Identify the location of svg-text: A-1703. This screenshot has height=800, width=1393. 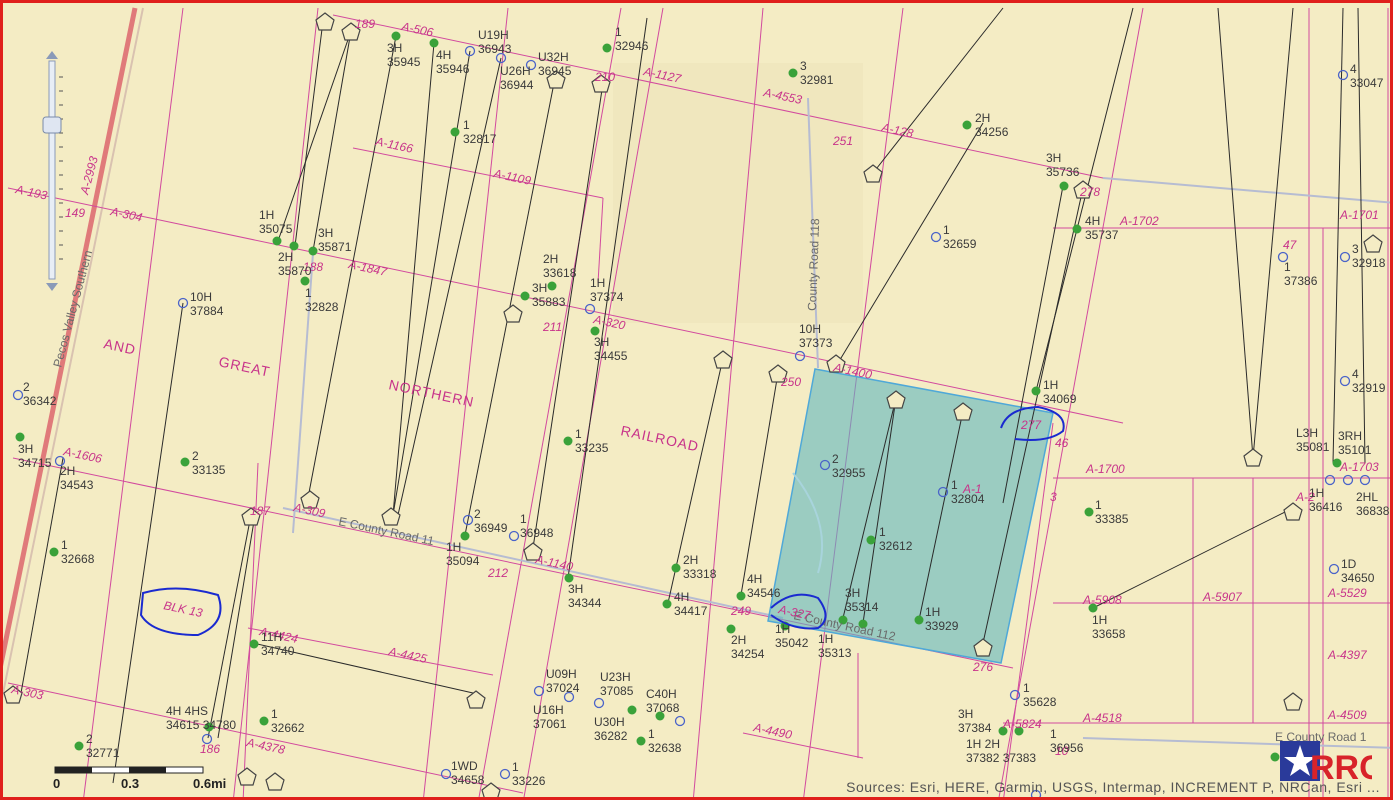
(1359, 467).